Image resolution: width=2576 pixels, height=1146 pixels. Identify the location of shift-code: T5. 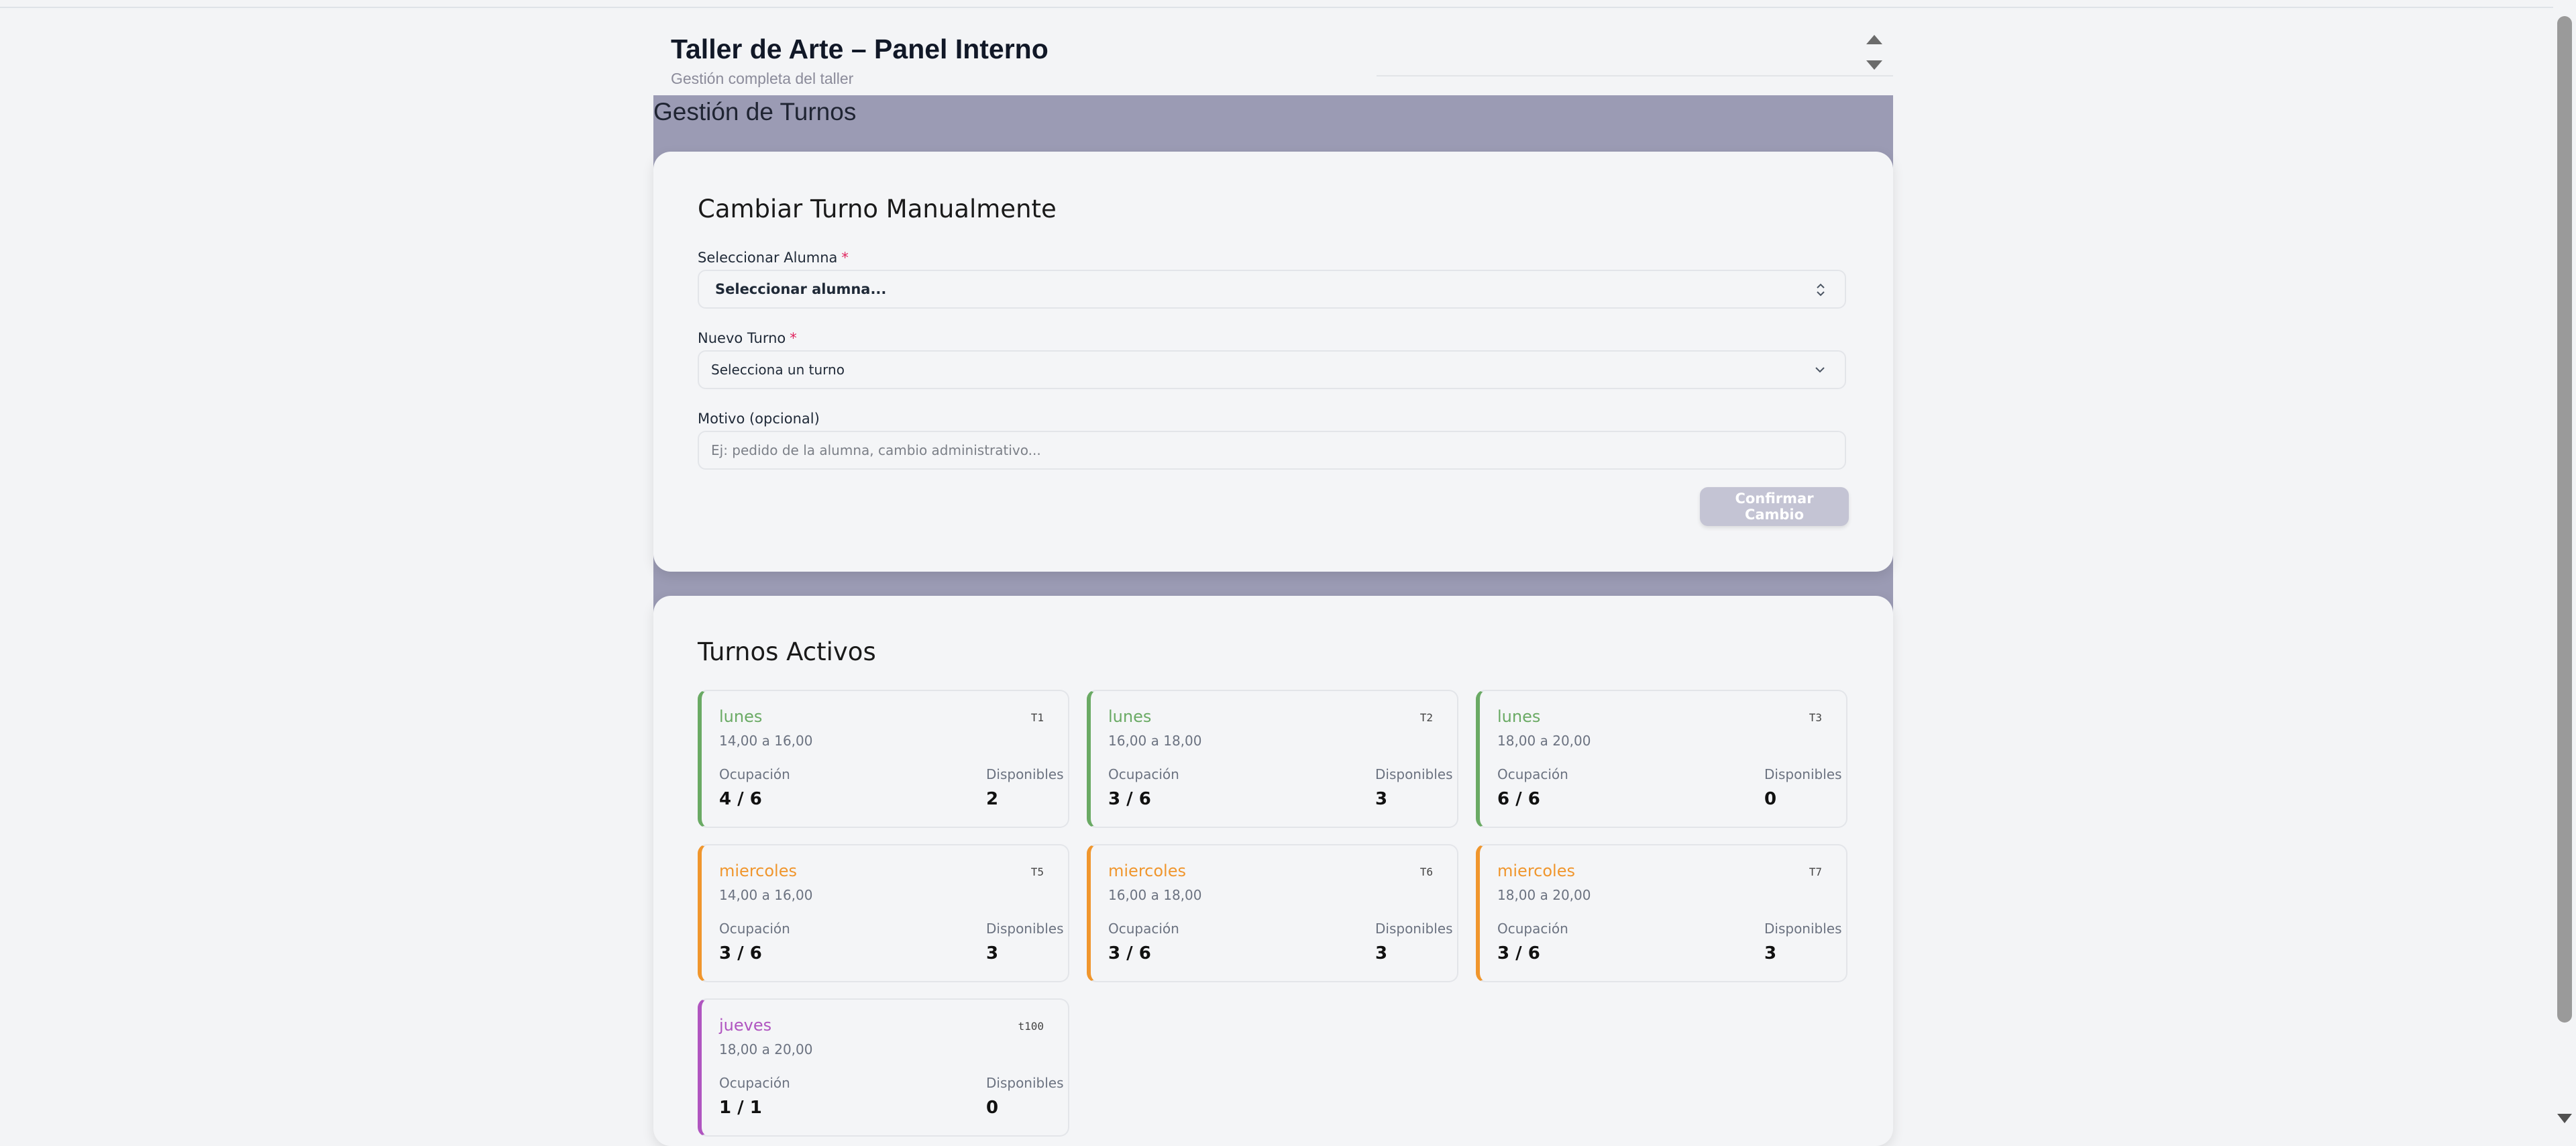
(1037, 872).